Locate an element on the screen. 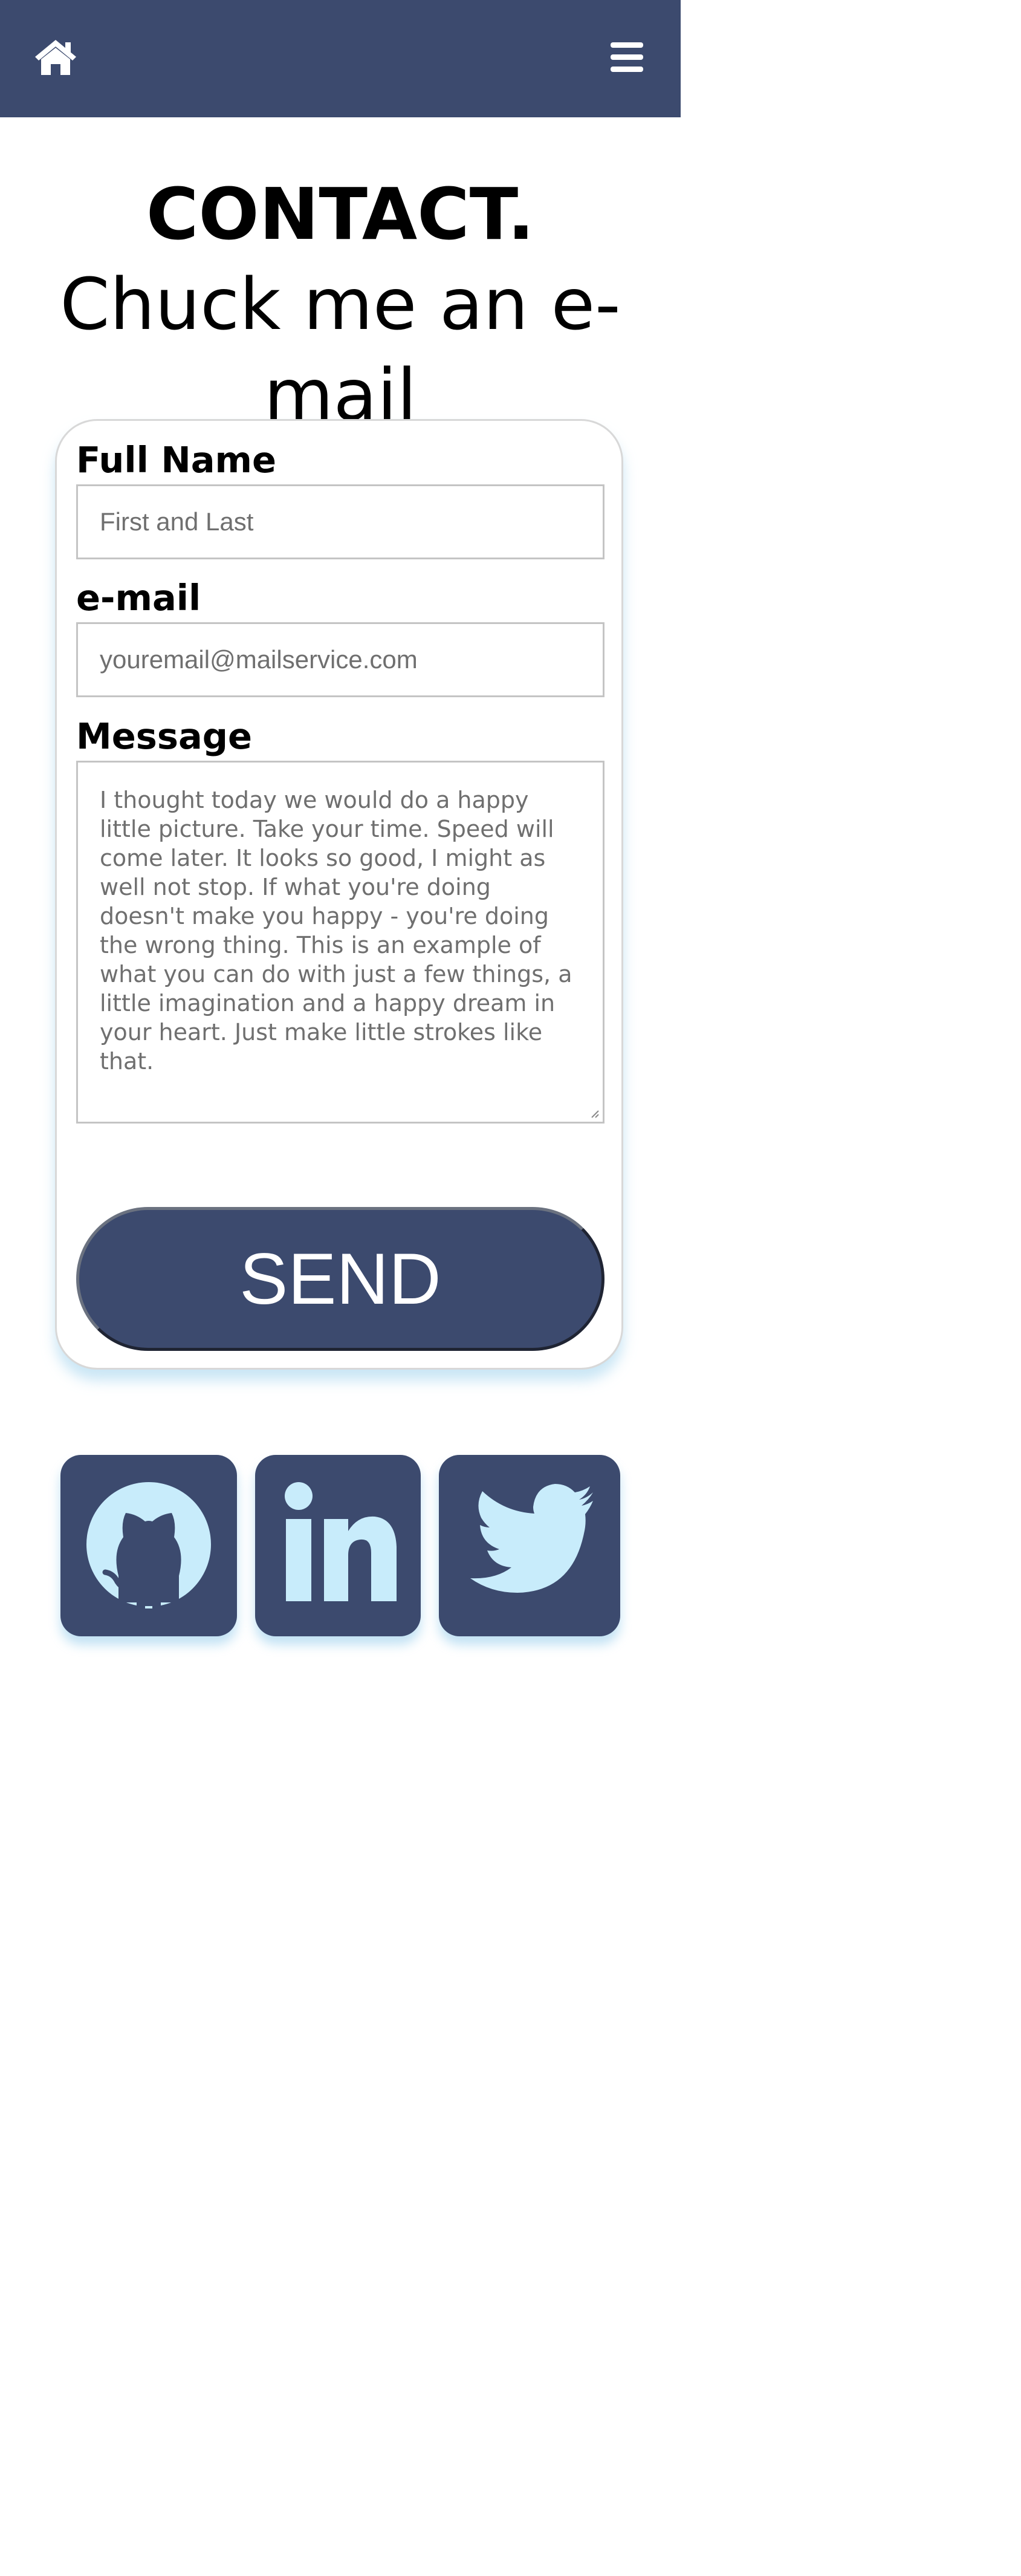  page-heading: CONTACT. Chuck me an e-mail is located at coordinates (340, 304).